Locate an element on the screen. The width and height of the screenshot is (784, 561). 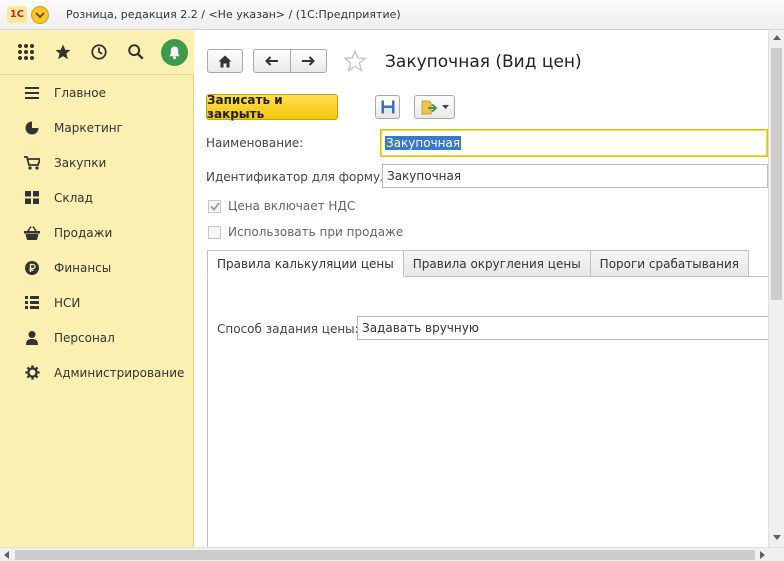
save-and-close-button: Записать и закрыть is located at coordinates (272, 107).